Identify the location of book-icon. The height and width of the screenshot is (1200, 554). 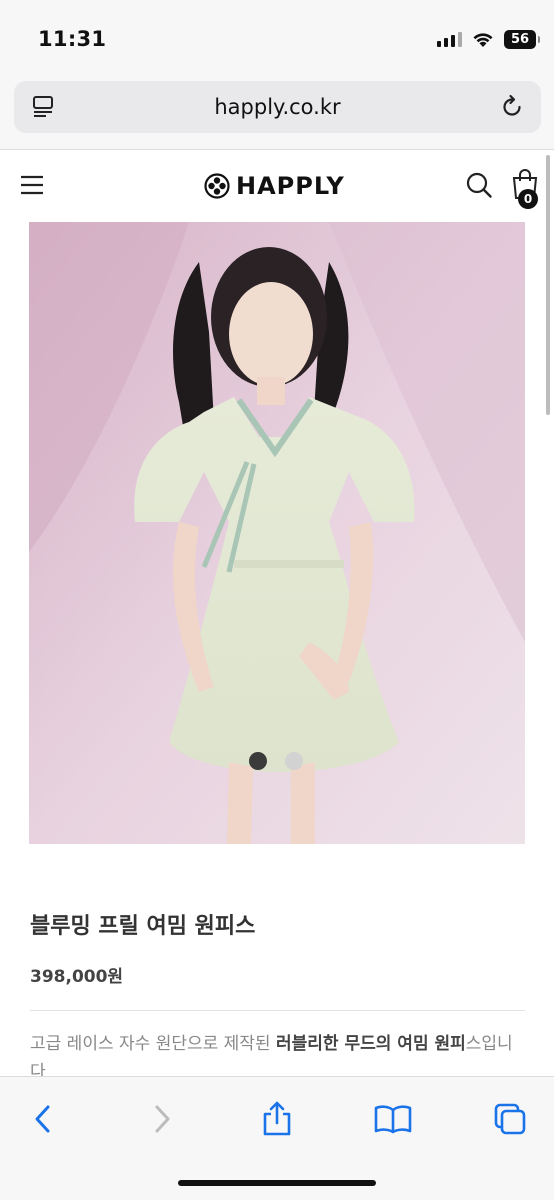
(393, 1119).